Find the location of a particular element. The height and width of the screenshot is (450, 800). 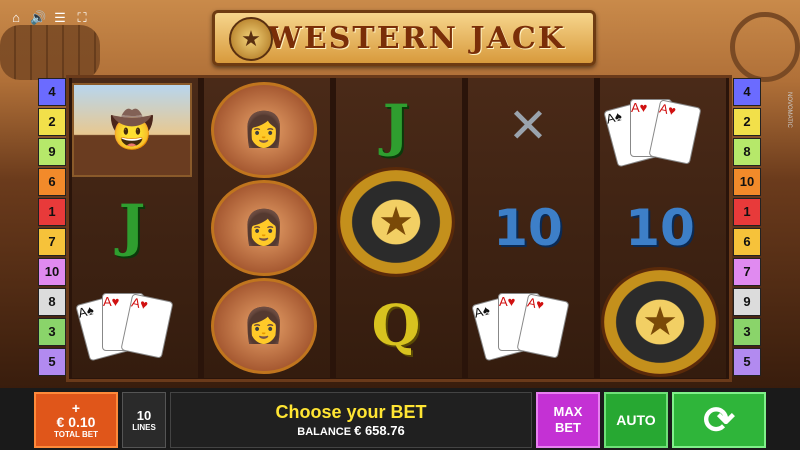

total-bet-button: + € 0.10 TOTAL BET is located at coordinates (76, 420).